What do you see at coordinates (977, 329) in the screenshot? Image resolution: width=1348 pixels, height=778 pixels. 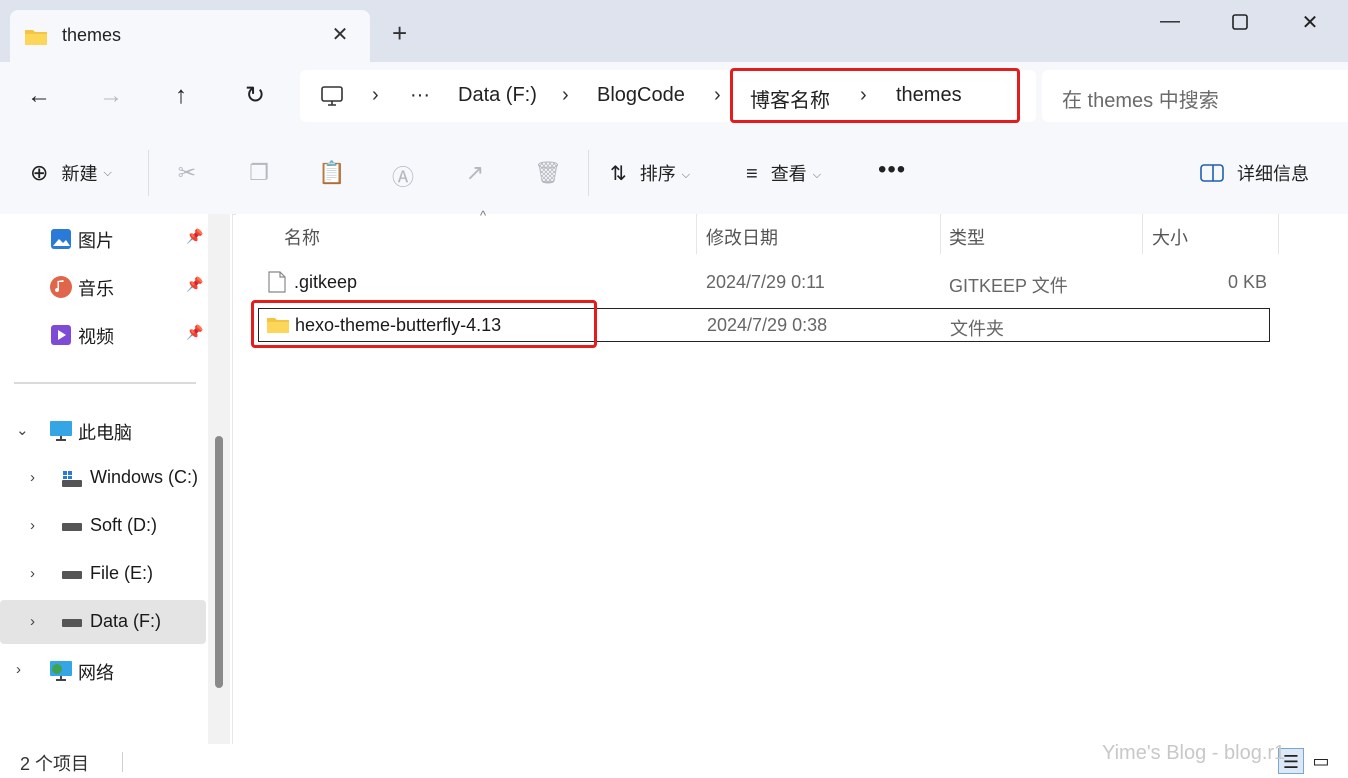 I see `file-type: 文件夹` at bounding box center [977, 329].